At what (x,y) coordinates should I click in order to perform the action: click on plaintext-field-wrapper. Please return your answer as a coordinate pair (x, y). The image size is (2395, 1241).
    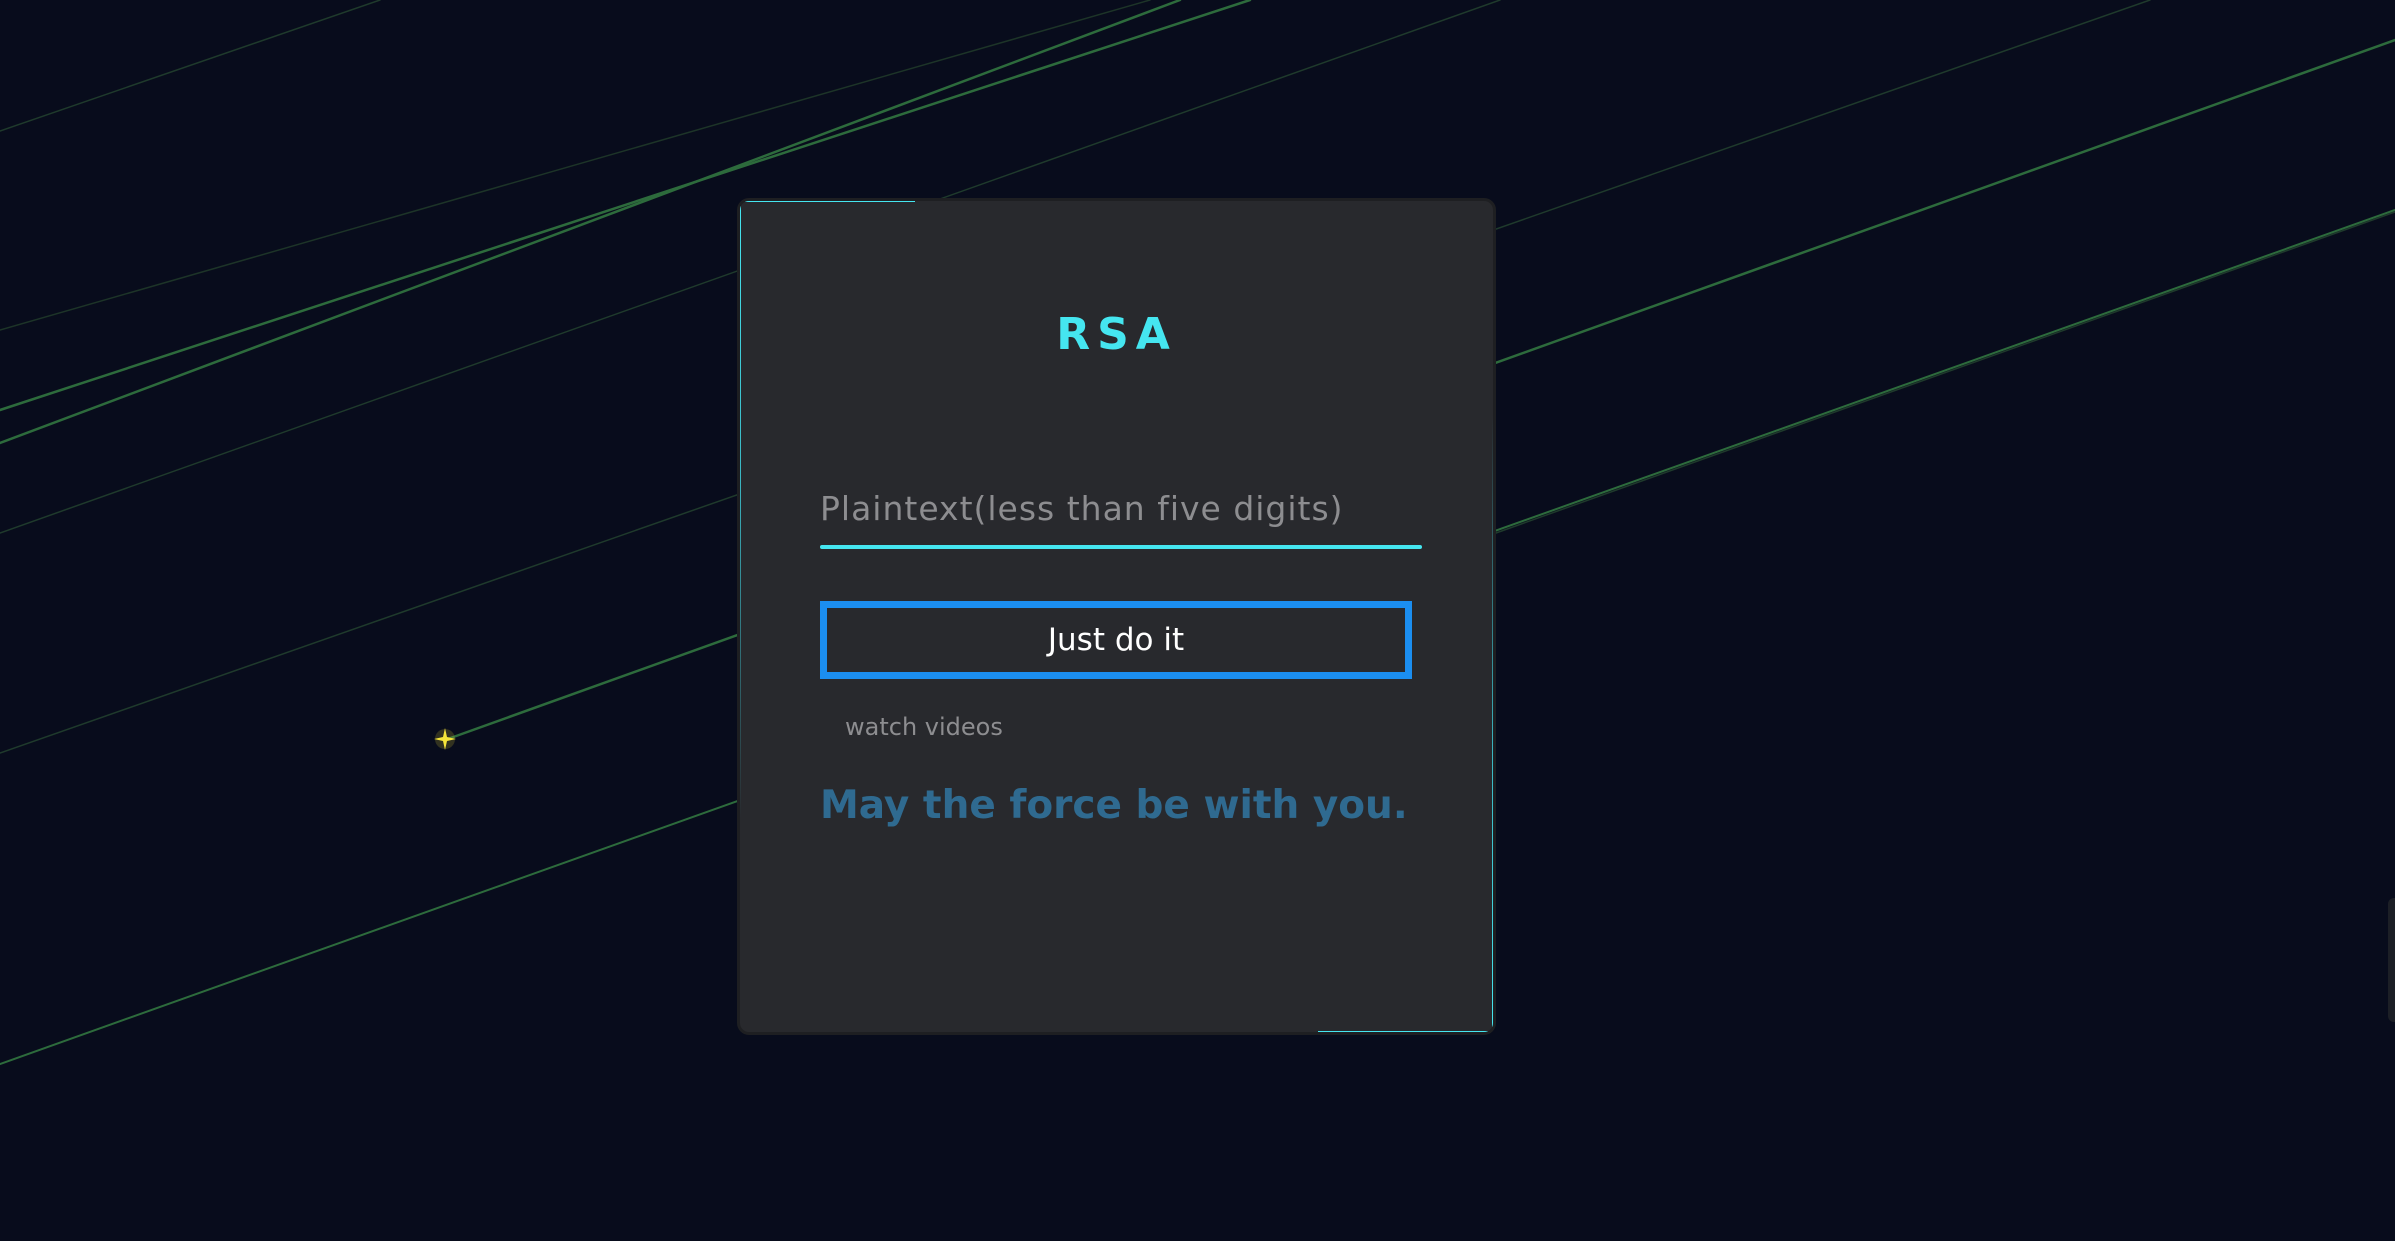
    Looking at the image, I should click on (1121, 510).